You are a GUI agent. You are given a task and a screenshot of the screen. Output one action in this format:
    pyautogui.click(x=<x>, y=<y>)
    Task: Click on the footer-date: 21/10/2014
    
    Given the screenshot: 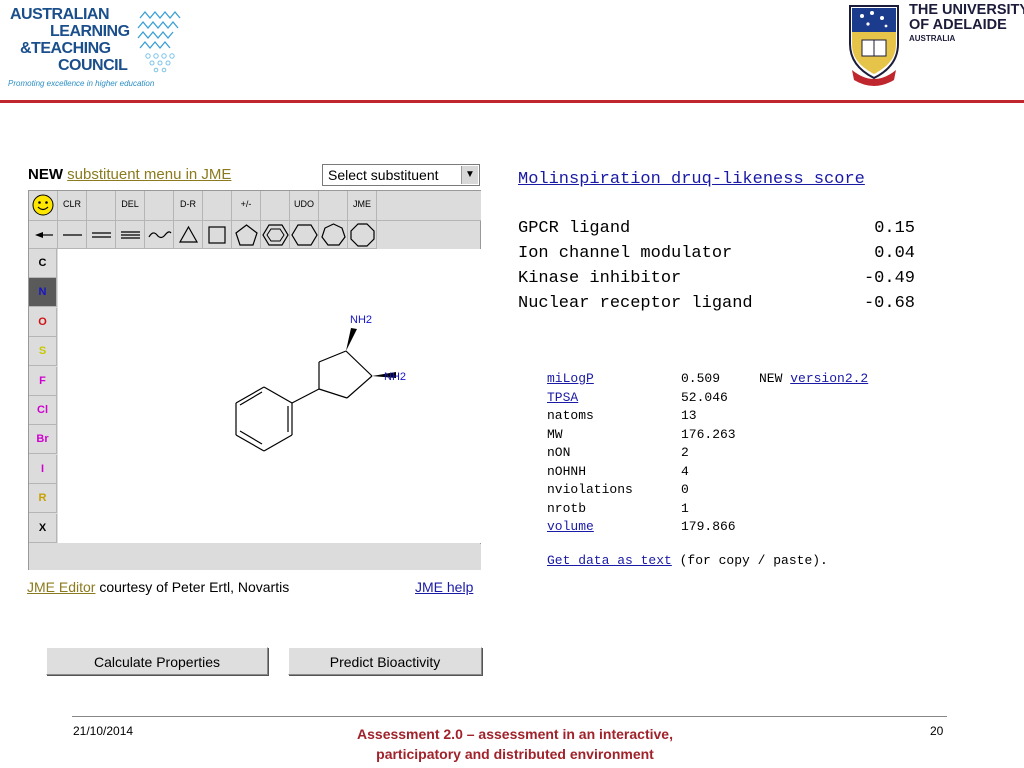 What is the action you would take?
    pyautogui.click(x=103, y=731)
    